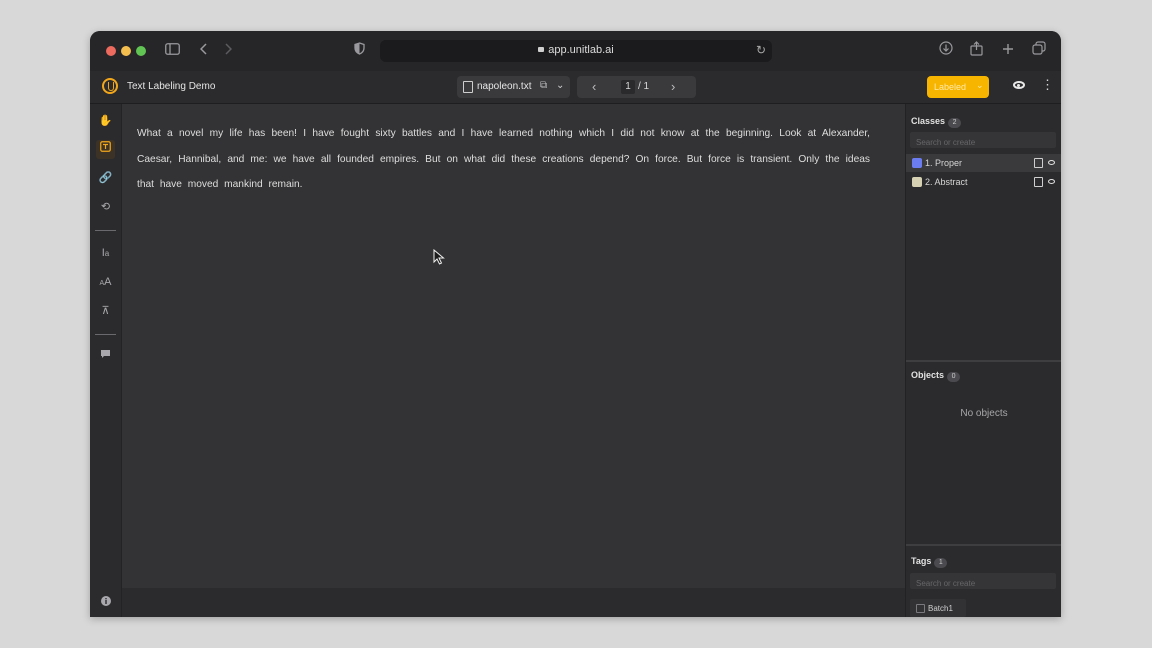 This screenshot has height=648, width=1152. Describe the element at coordinates (105, 282) in the screenshot. I see `font-size-icon: AA` at that location.